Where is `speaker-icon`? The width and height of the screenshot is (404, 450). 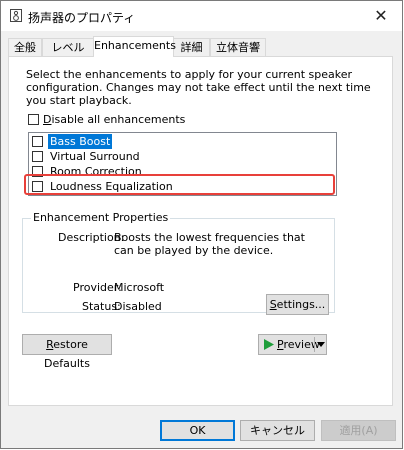 speaker-icon is located at coordinates (16, 15).